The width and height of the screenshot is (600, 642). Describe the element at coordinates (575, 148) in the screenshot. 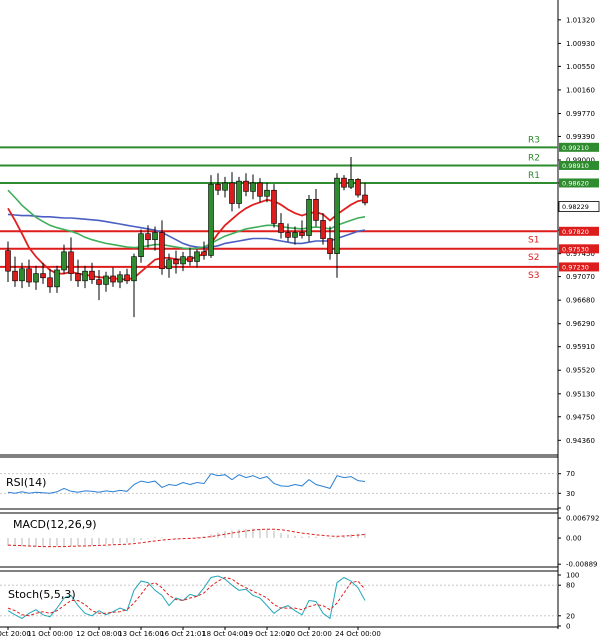

I see `level-price-tag-text-r3: 0.99210` at that location.